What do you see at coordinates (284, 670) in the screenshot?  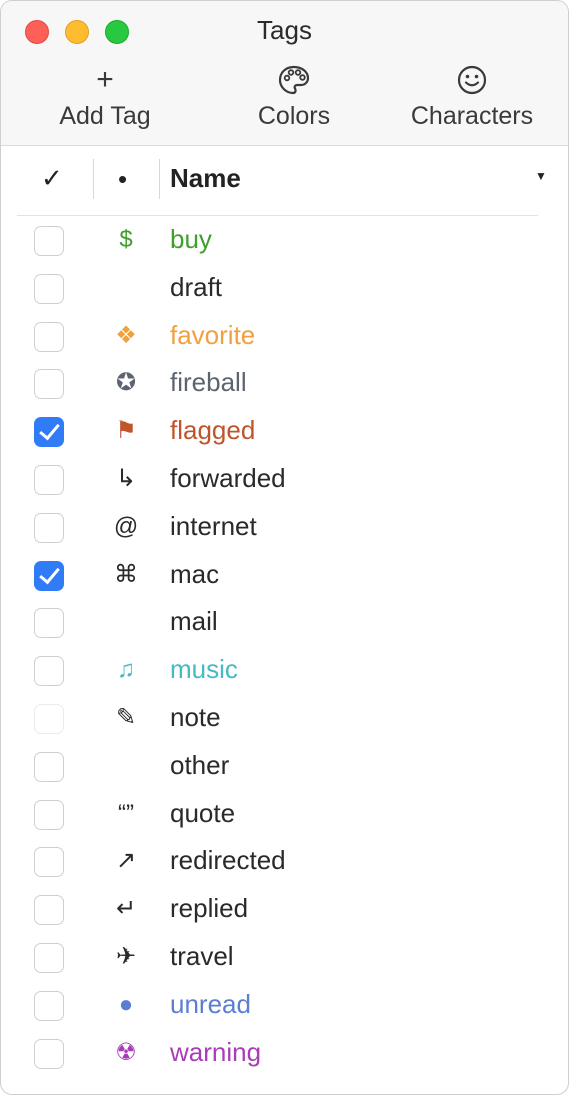 I see `tag-row: ♫ music` at bounding box center [284, 670].